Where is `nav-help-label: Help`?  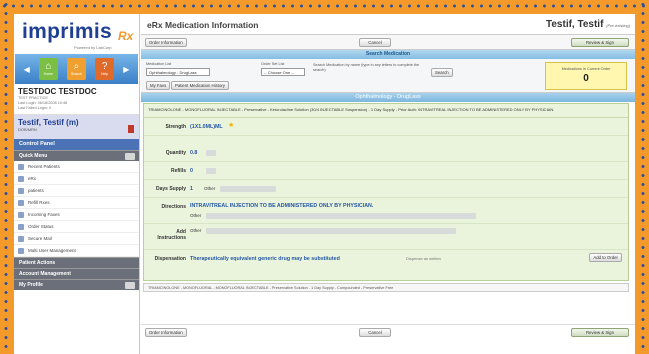
nav-help-label: Help is located at coordinates (104, 74).